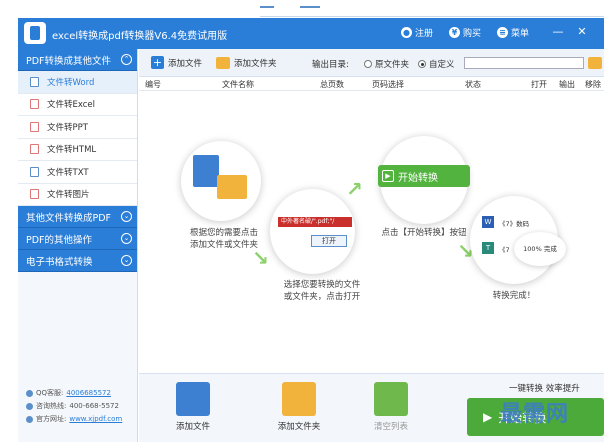  I want to click on add-folder-icon, so click(299, 399).